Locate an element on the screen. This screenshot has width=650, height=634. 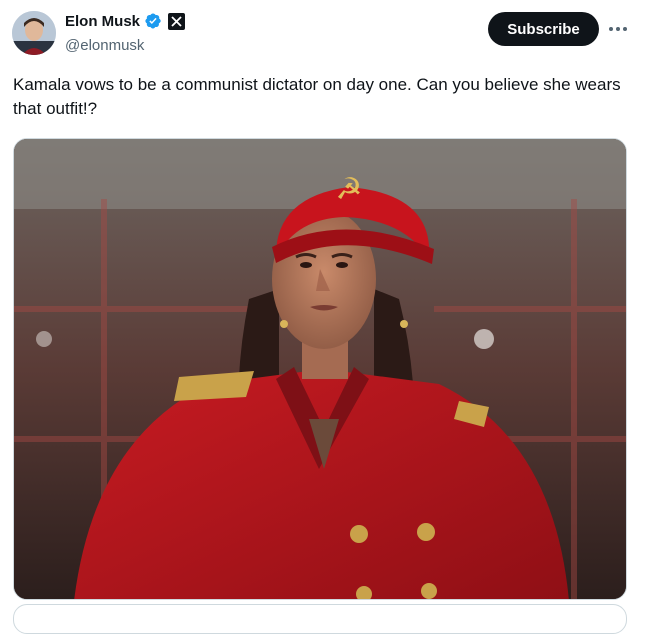
hammer-sickle-emblem: ☭ is located at coordinates (349, 189).